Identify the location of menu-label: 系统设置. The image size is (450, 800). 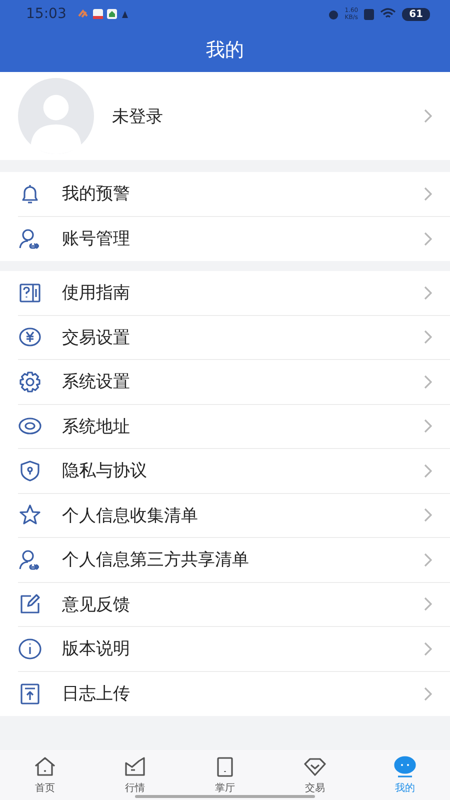
(96, 382).